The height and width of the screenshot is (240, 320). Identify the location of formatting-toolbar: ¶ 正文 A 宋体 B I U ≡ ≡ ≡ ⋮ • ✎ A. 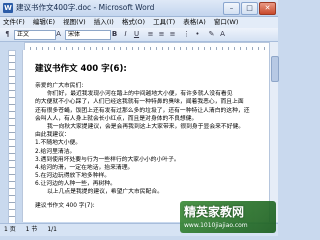
(139, 35).